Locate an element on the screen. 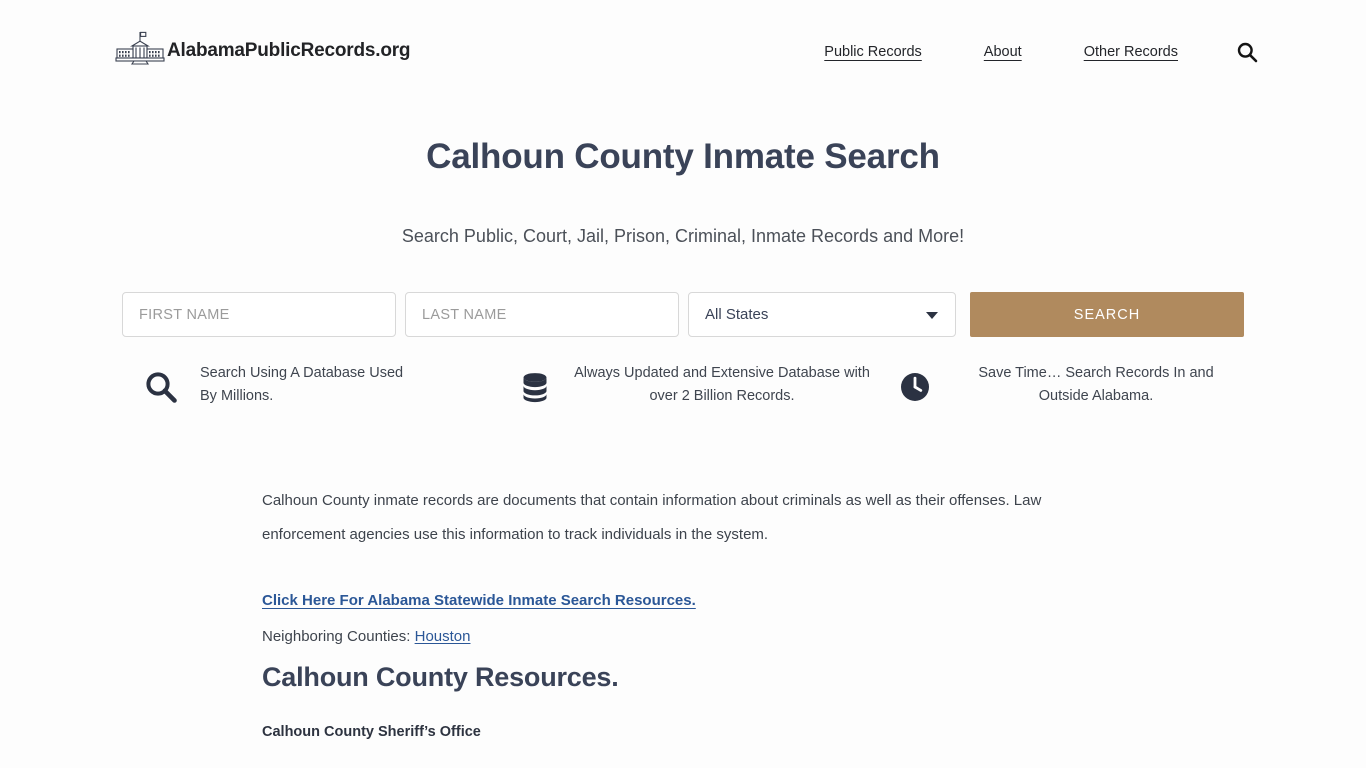 This screenshot has height=768, width=1366. state-select: All States is located at coordinates (822, 314).